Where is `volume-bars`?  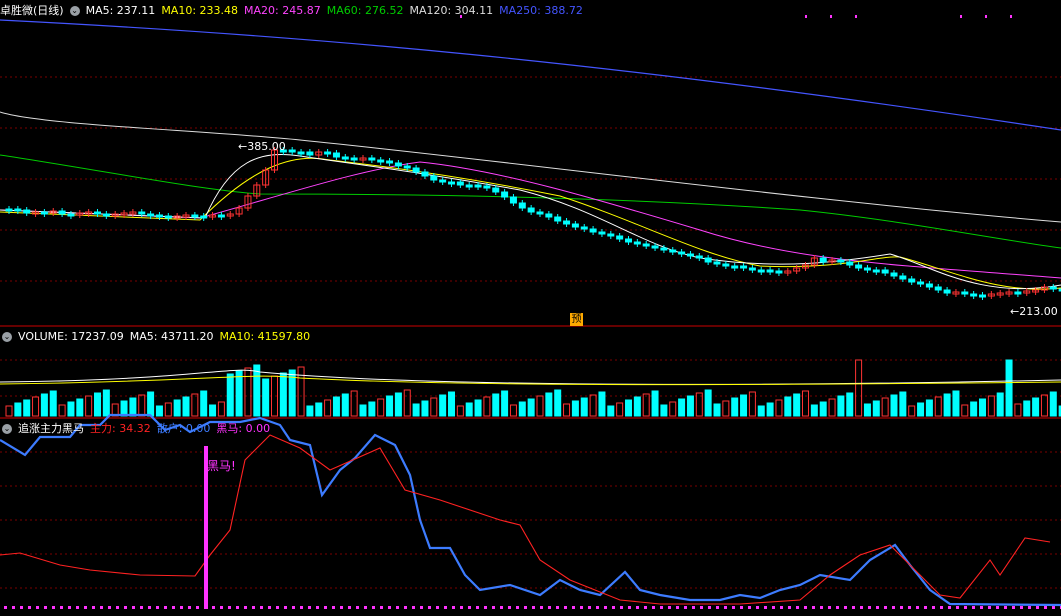
volume-bars is located at coordinates (530, 388).